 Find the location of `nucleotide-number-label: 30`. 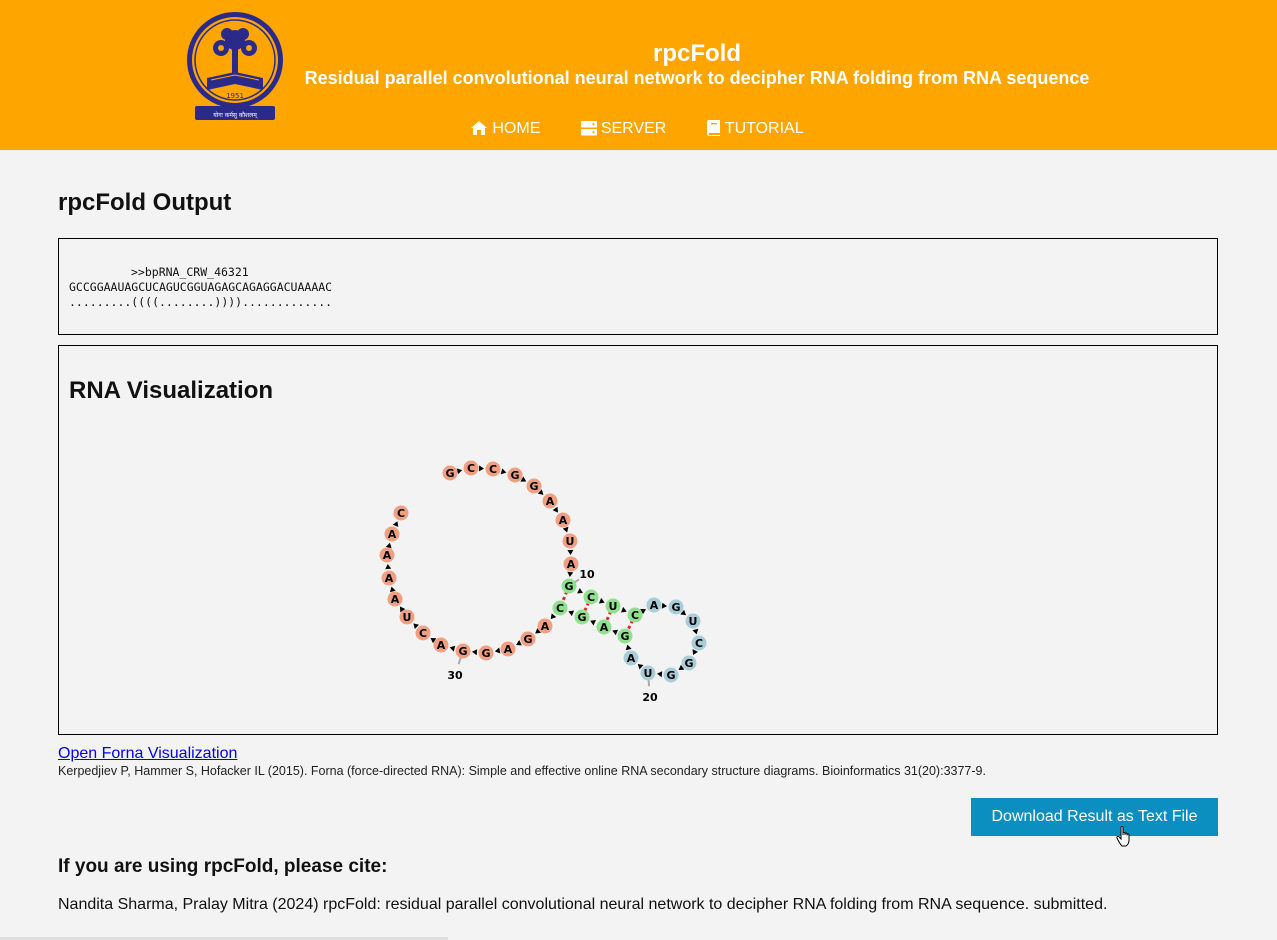

nucleotide-number-label: 30 is located at coordinates (455, 675).